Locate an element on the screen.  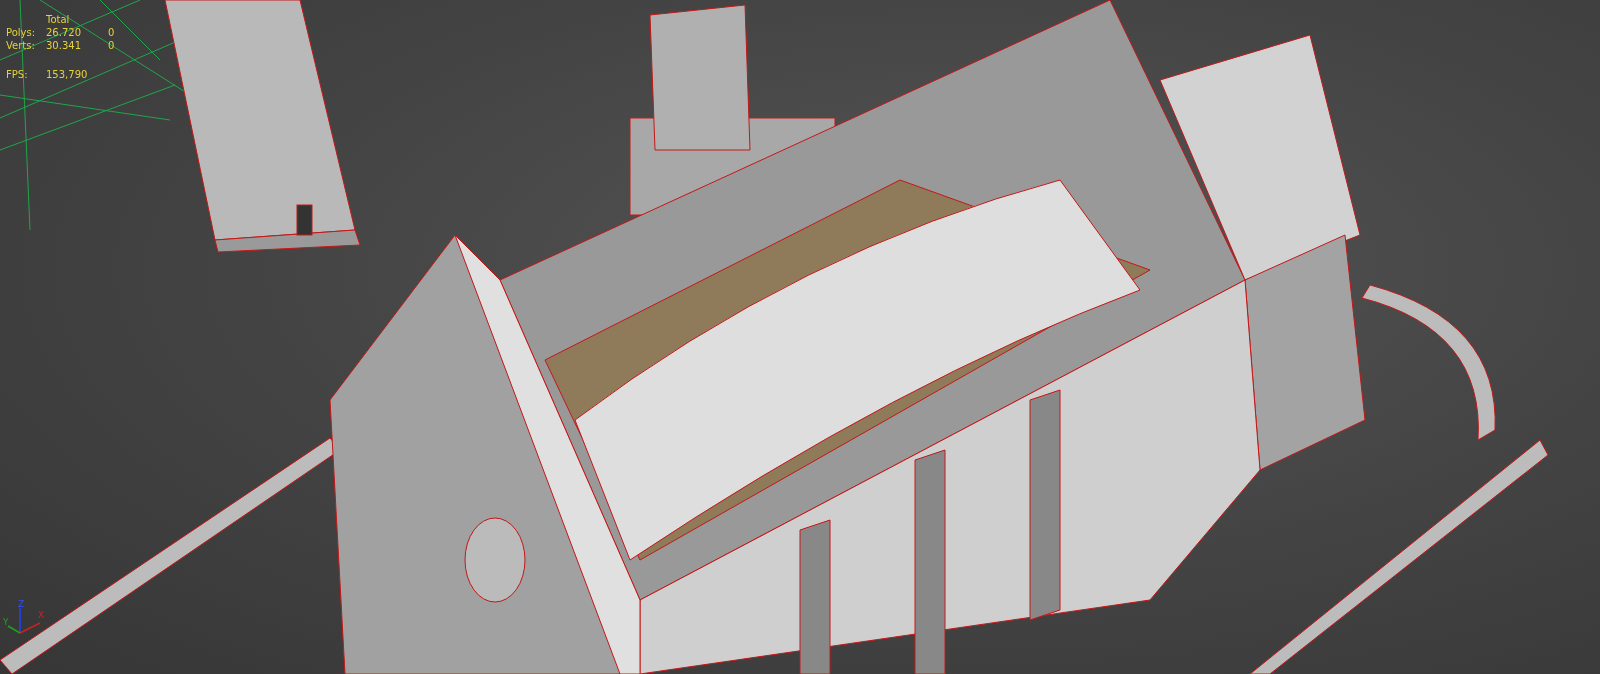
stats-total-value: 30.341 is located at coordinates (64, 45).